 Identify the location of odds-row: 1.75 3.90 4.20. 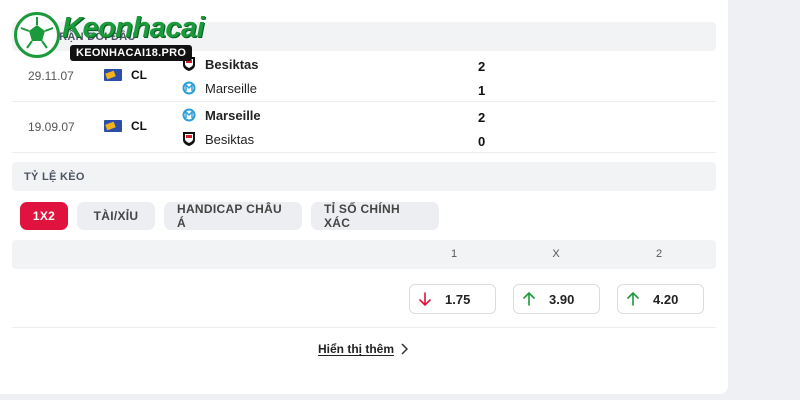
(364, 300).